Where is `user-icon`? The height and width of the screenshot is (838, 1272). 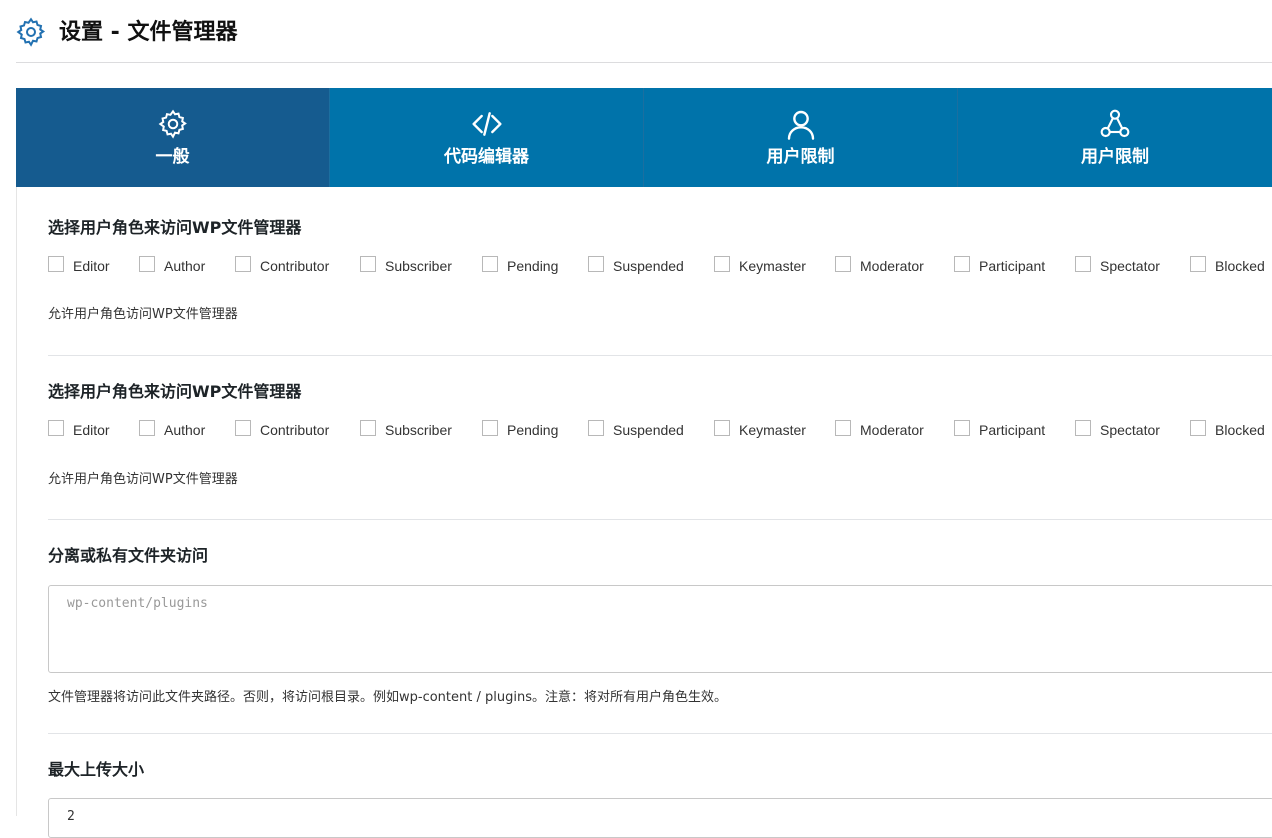
user-icon is located at coordinates (800, 125).